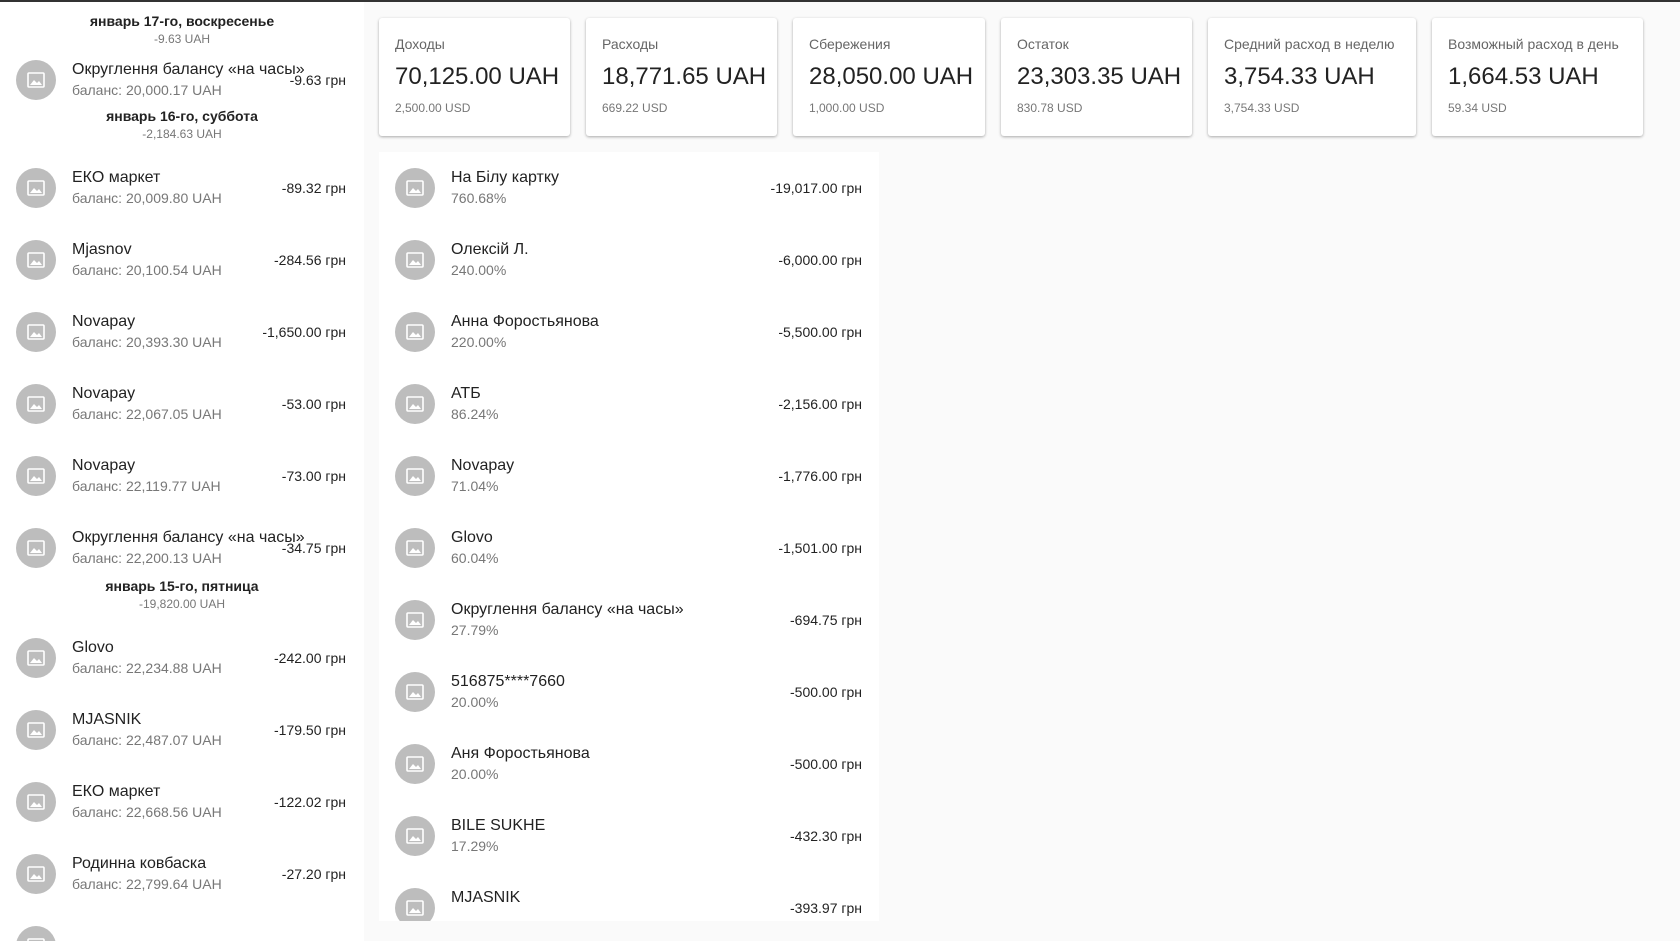  Describe the element at coordinates (1299, 76) in the screenshot. I see `stat-value: 3,754.33 UAH` at that location.